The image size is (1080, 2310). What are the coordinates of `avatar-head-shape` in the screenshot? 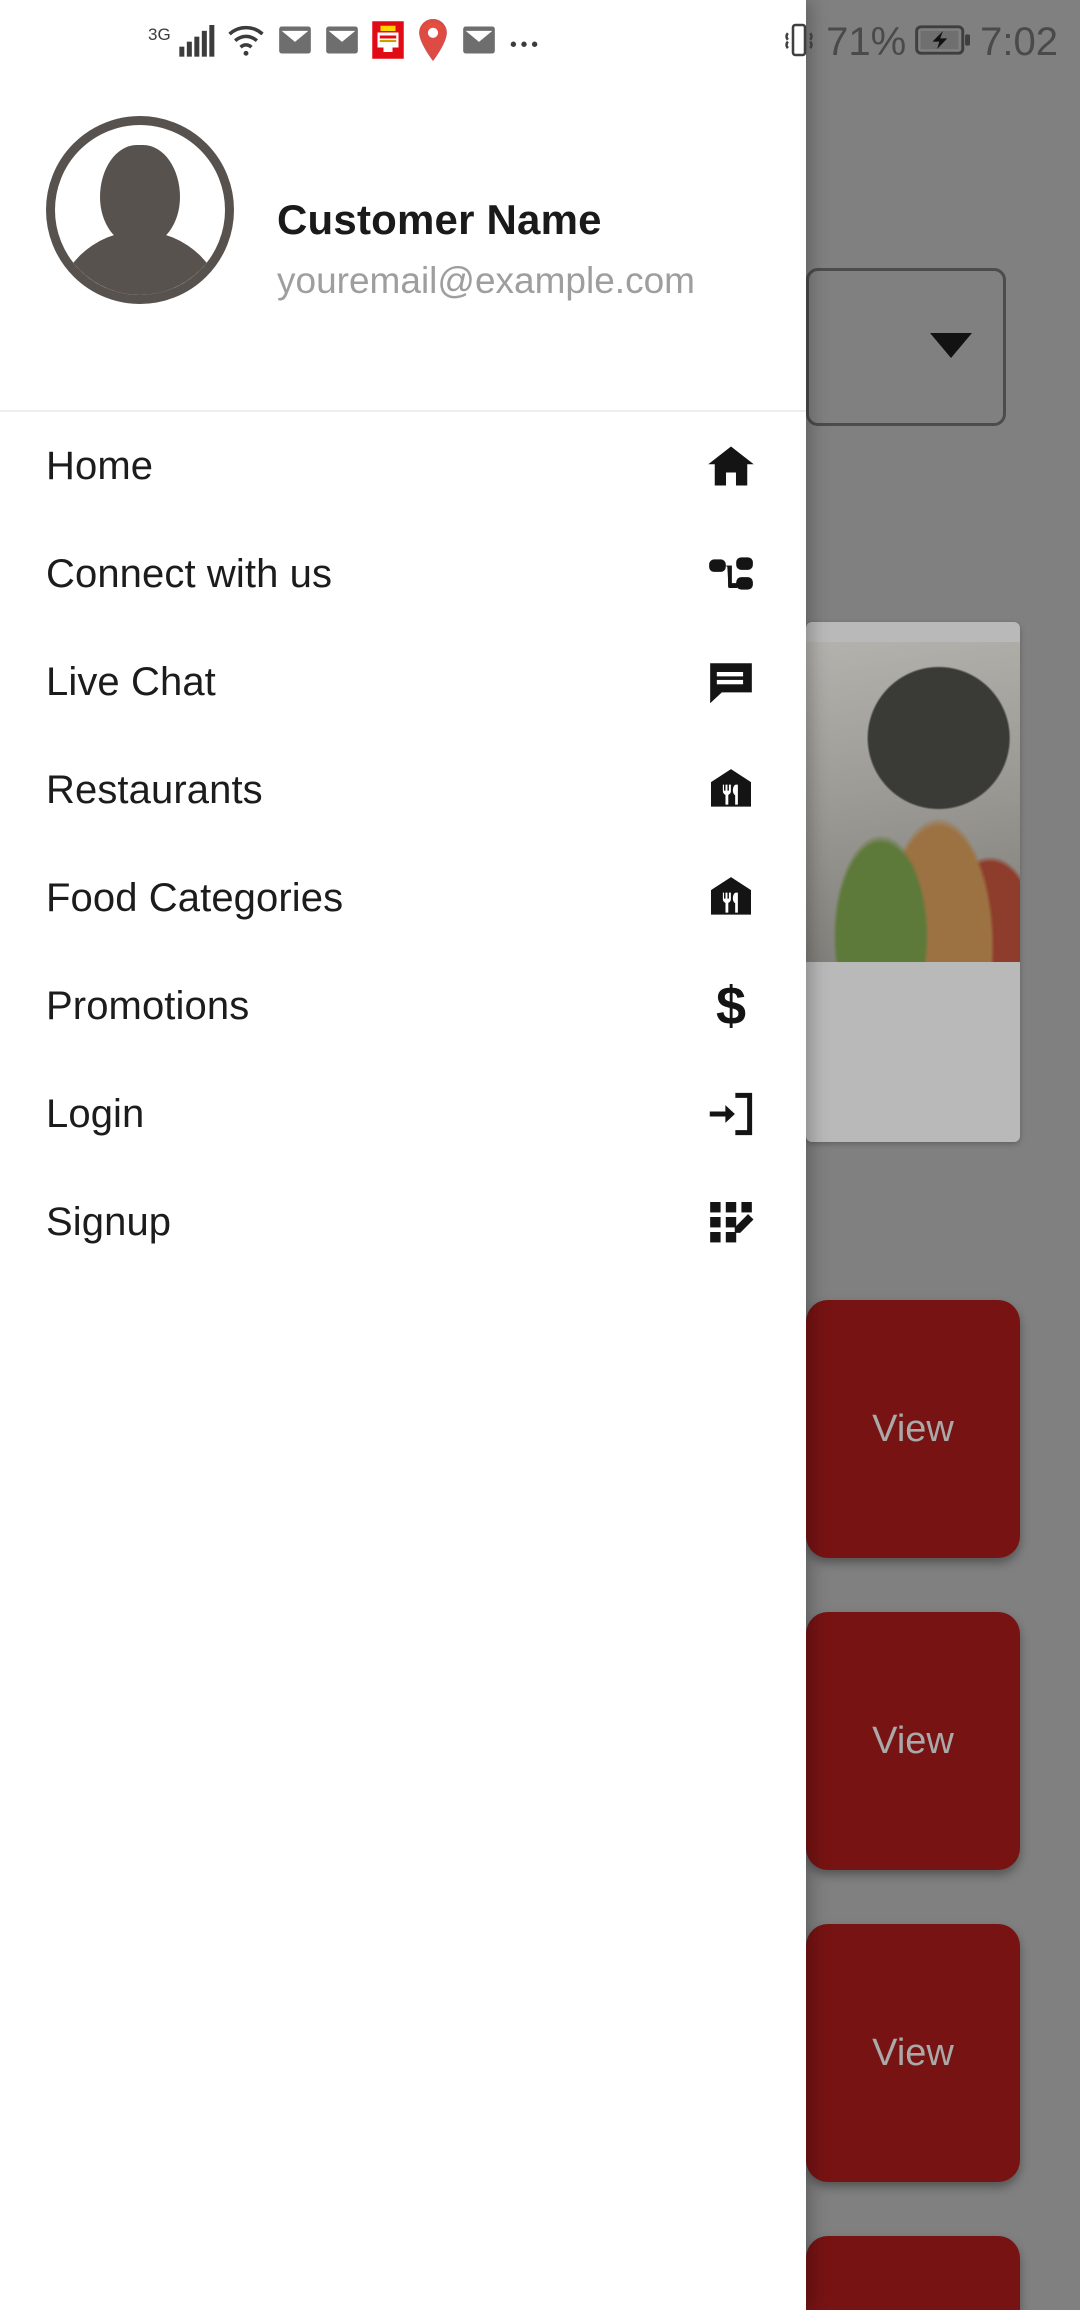 It's located at (140, 195).